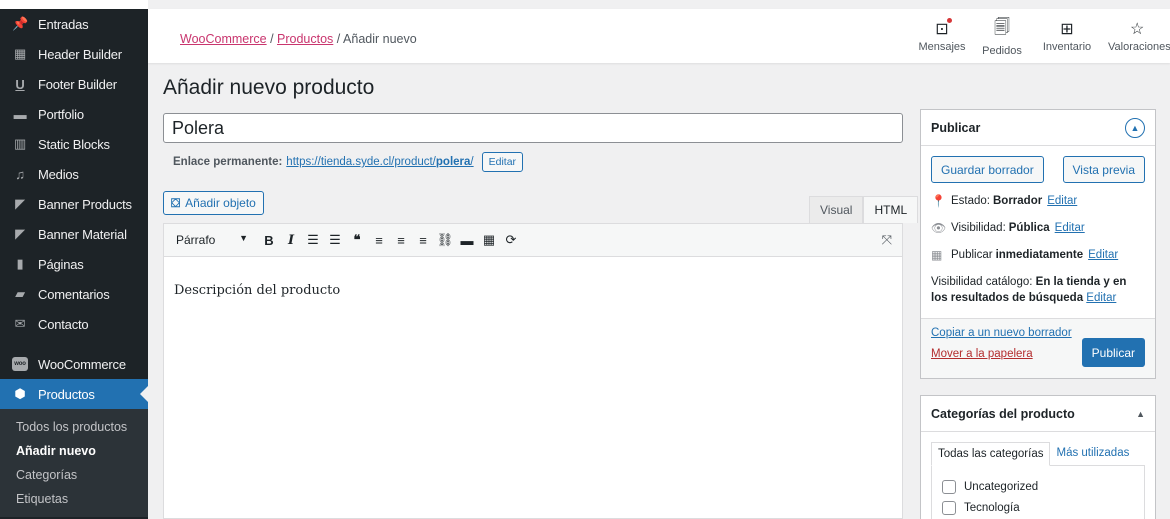 This screenshot has height=519, width=1170. What do you see at coordinates (836, 209) in the screenshot?
I see `tab-visual: Visual` at bounding box center [836, 209].